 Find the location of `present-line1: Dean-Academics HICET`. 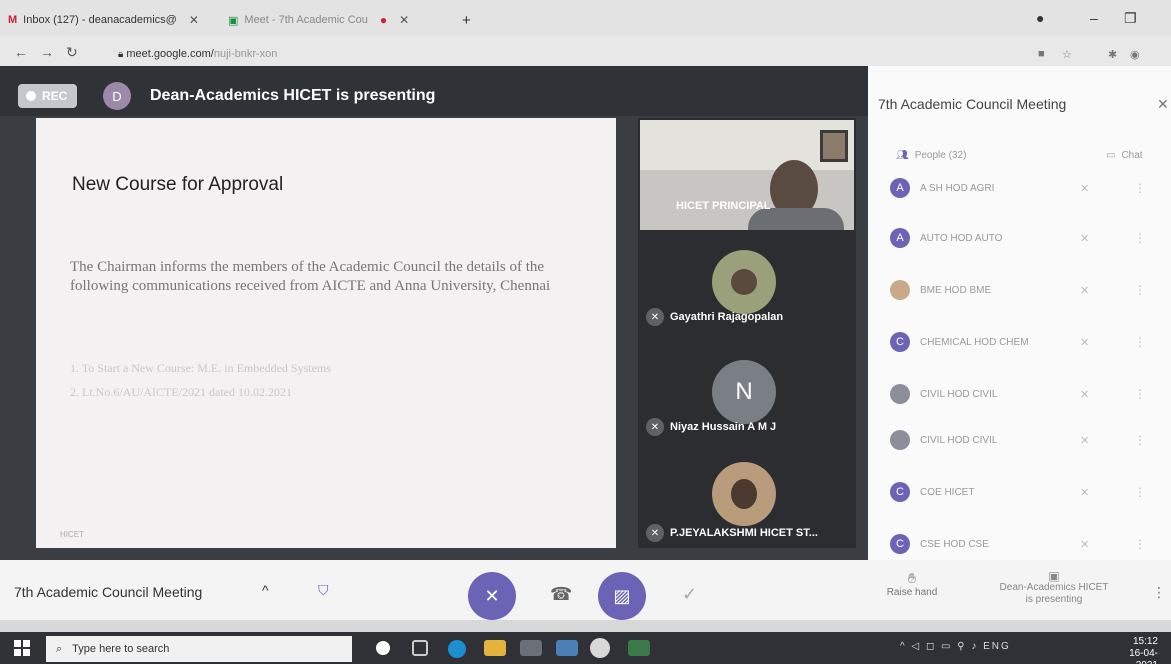

present-line1: Dean-Academics HICET is located at coordinates (1054, 587).